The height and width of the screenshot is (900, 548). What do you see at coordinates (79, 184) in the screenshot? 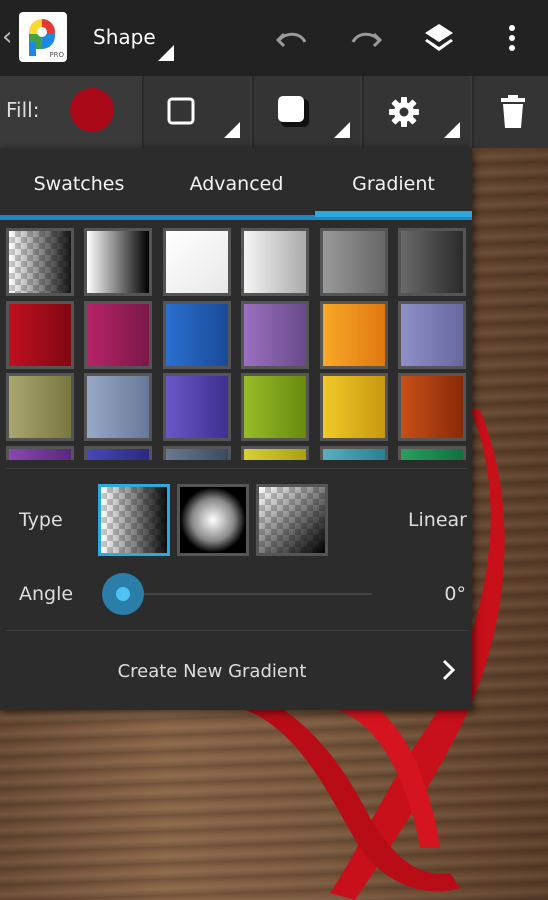
I see `tab-swatches: Swatches` at bounding box center [79, 184].